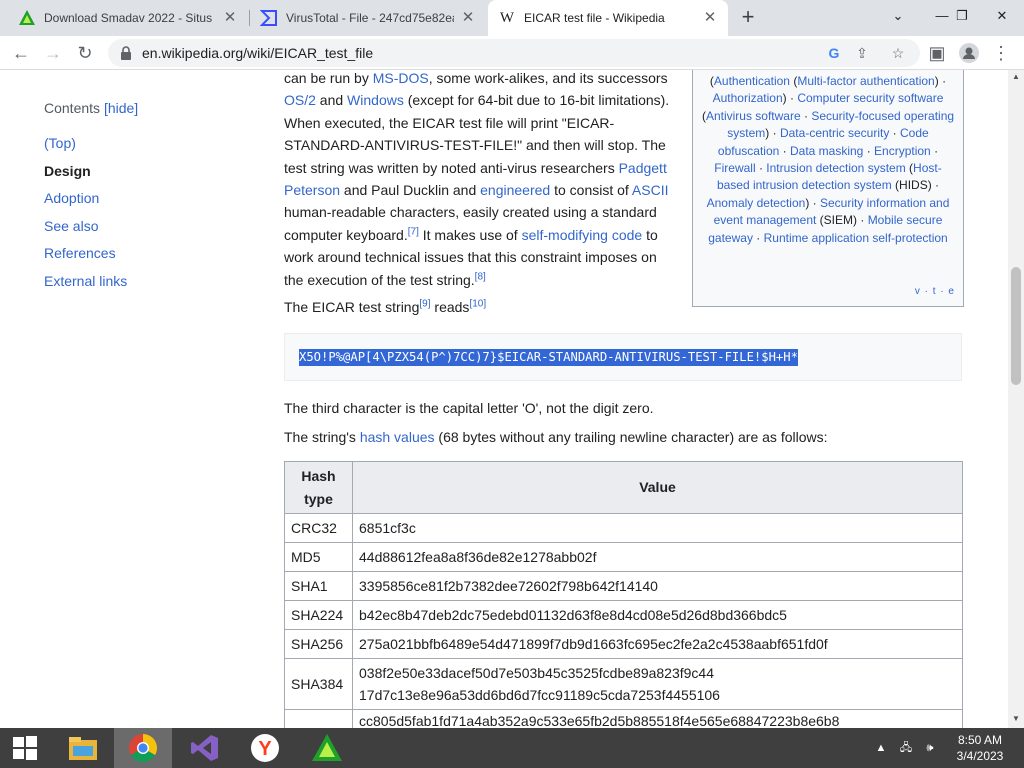  I want to click on navbox-link: Encryption, so click(902, 151).